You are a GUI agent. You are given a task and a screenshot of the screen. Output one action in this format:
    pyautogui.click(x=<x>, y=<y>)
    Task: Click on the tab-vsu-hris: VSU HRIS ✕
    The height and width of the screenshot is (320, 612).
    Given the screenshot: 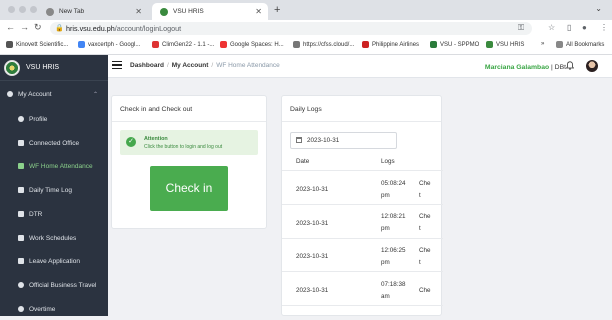 What is the action you would take?
    pyautogui.click(x=210, y=11)
    